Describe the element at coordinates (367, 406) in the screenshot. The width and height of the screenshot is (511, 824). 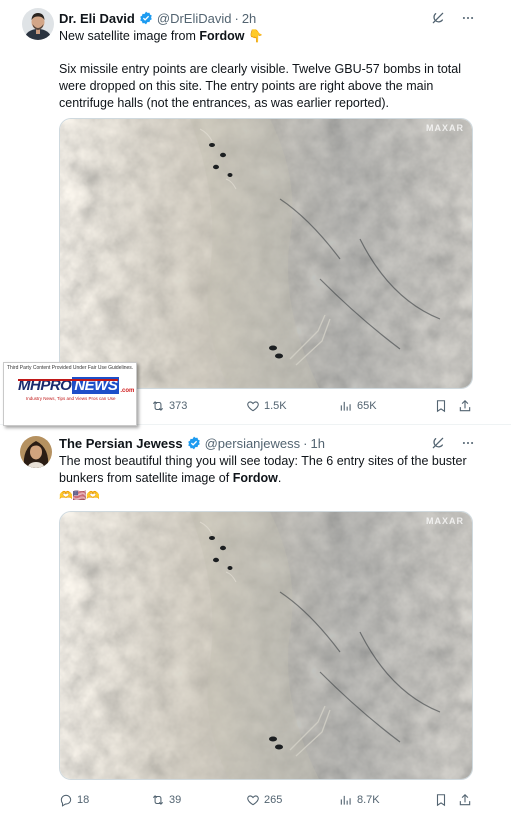
I see `views-count: 65K` at that location.